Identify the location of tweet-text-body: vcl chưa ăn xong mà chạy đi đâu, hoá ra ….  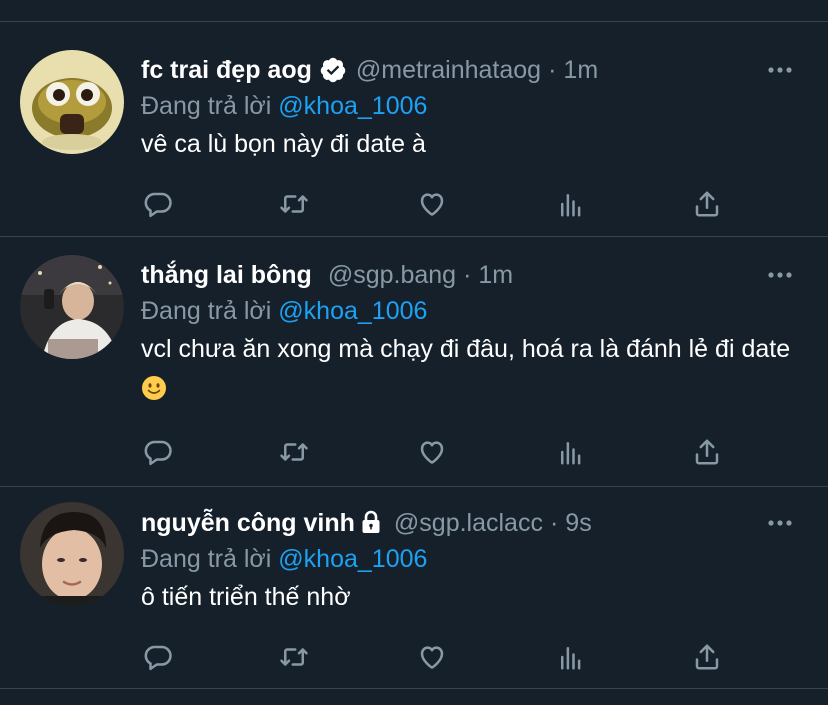
(466, 349).